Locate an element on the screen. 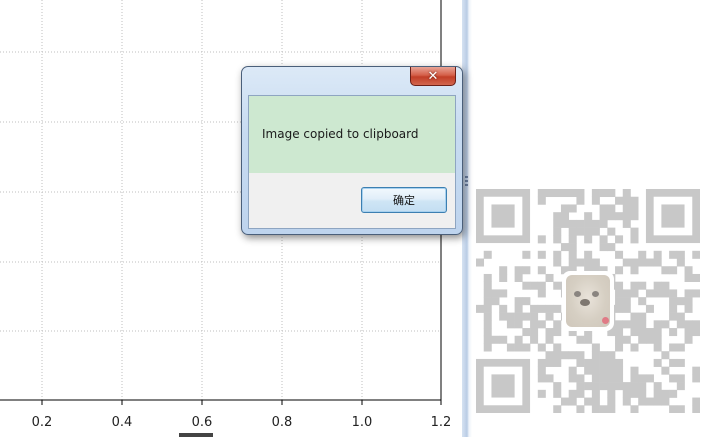 This screenshot has width=723, height=437. pug-icon is located at coordinates (588, 301).